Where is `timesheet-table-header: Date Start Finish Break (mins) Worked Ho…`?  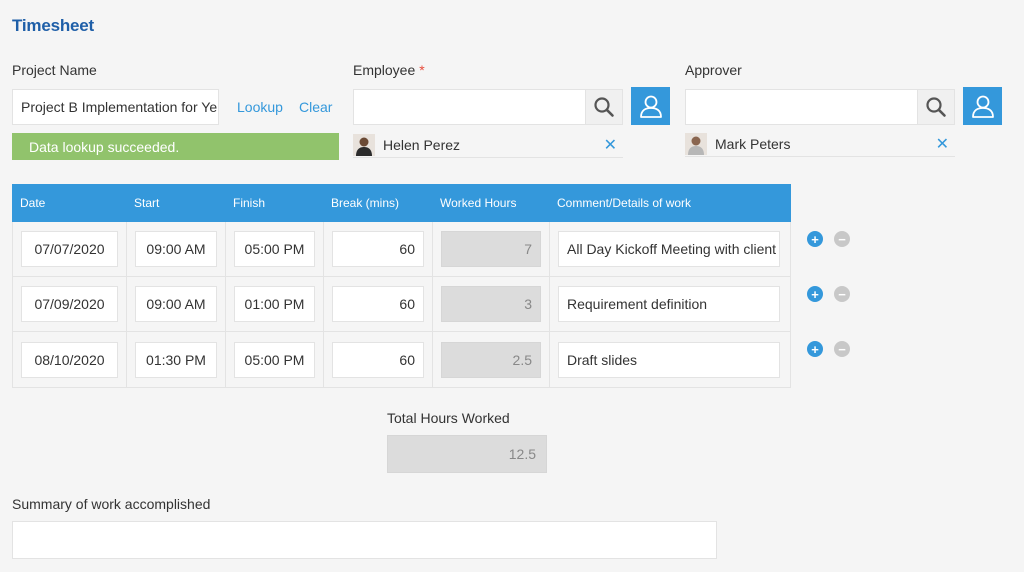
timesheet-table-header: Date Start Finish Break (mins) Worked Ho… is located at coordinates (401, 203).